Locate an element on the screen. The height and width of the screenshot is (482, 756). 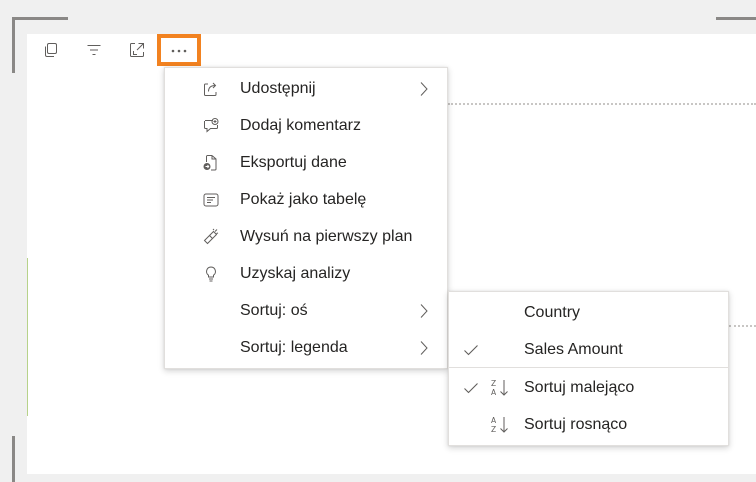
corner-bracket-top-right-h is located at coordinates (736, 18).